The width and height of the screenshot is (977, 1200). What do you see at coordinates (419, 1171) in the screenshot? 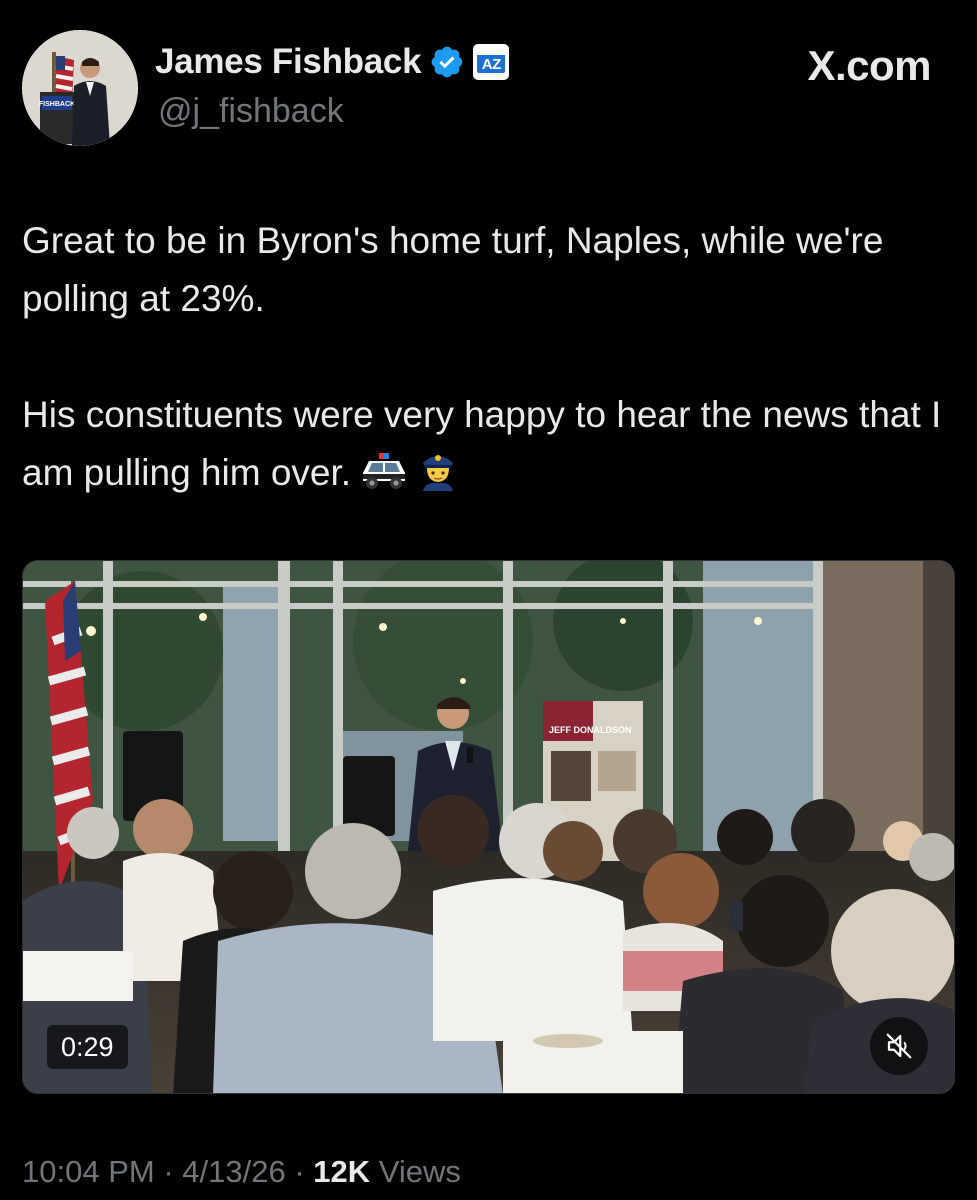
I see `views-label: Views` at bounding box center [419, 1171].